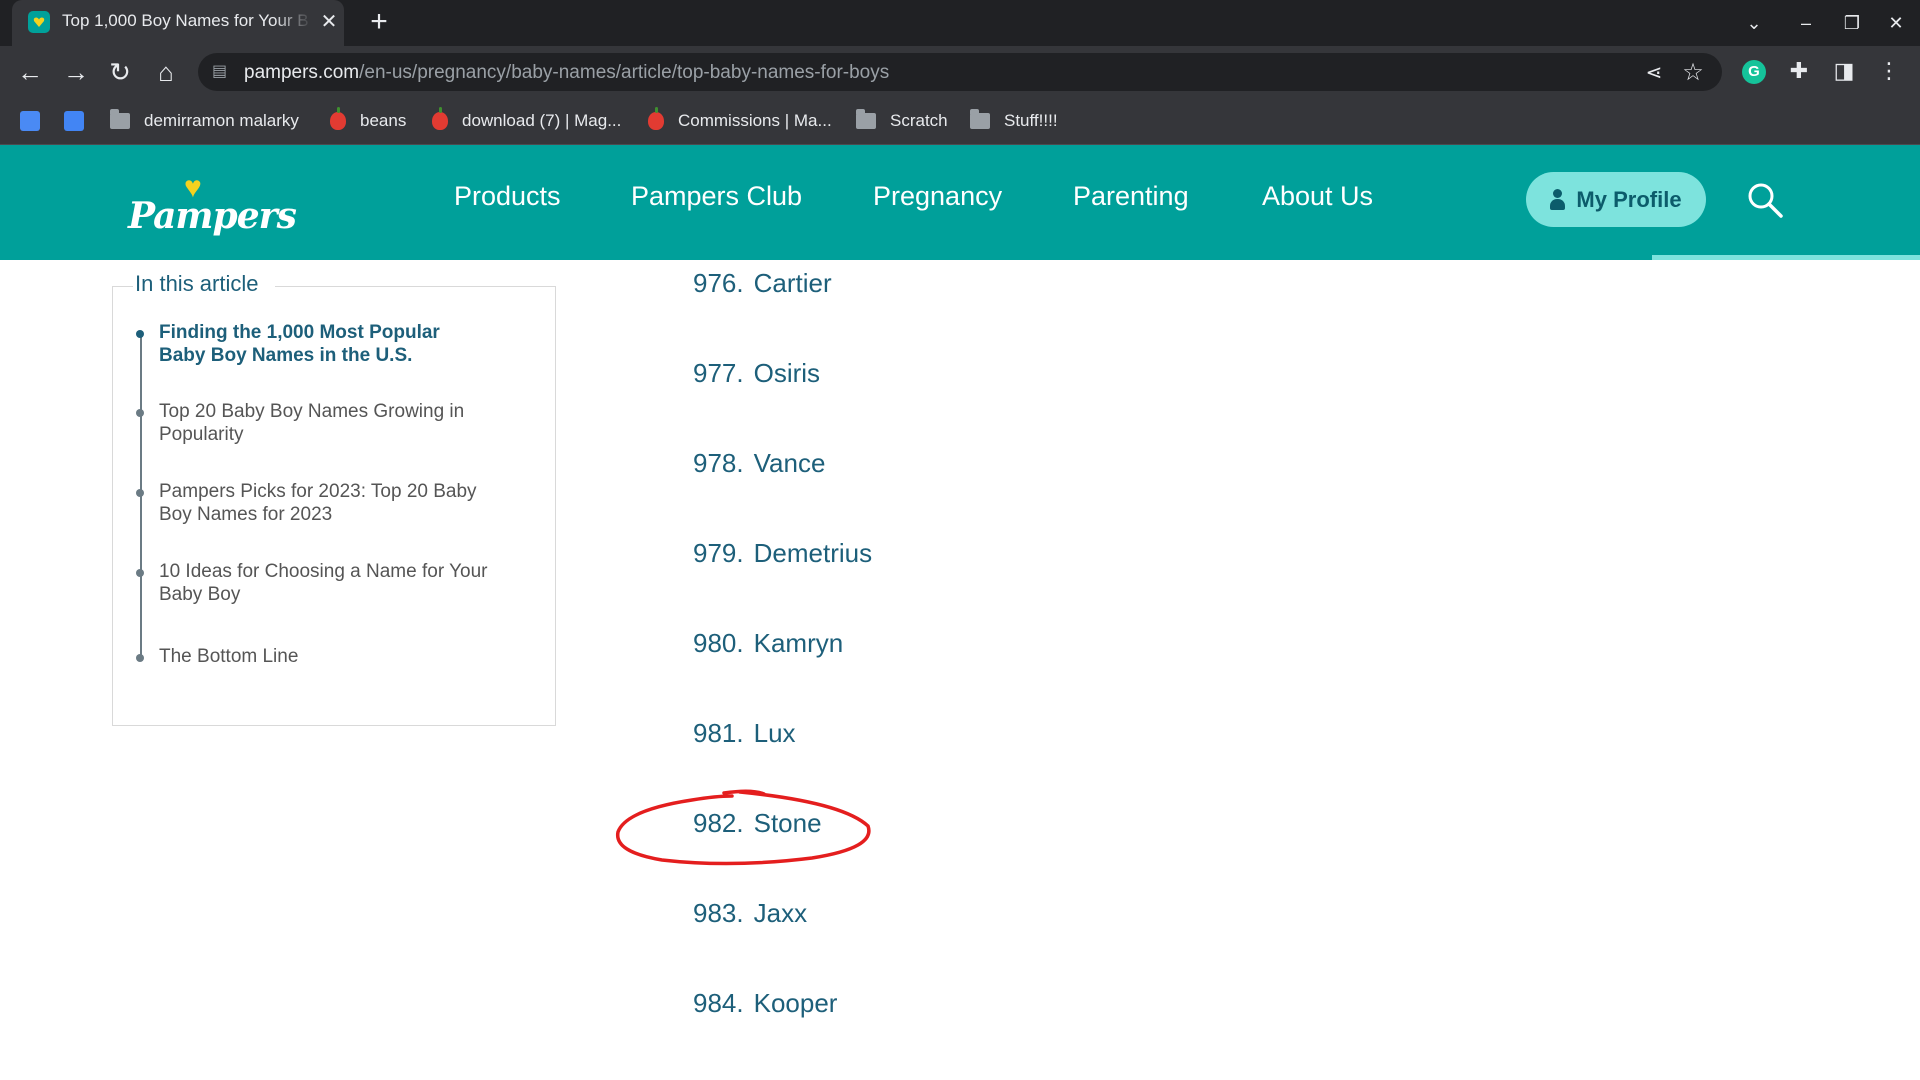 Image resolution: width=1920 pixels, height=1080 pixels. I want to click on bookmark-beans: beans, so click(368, 121).